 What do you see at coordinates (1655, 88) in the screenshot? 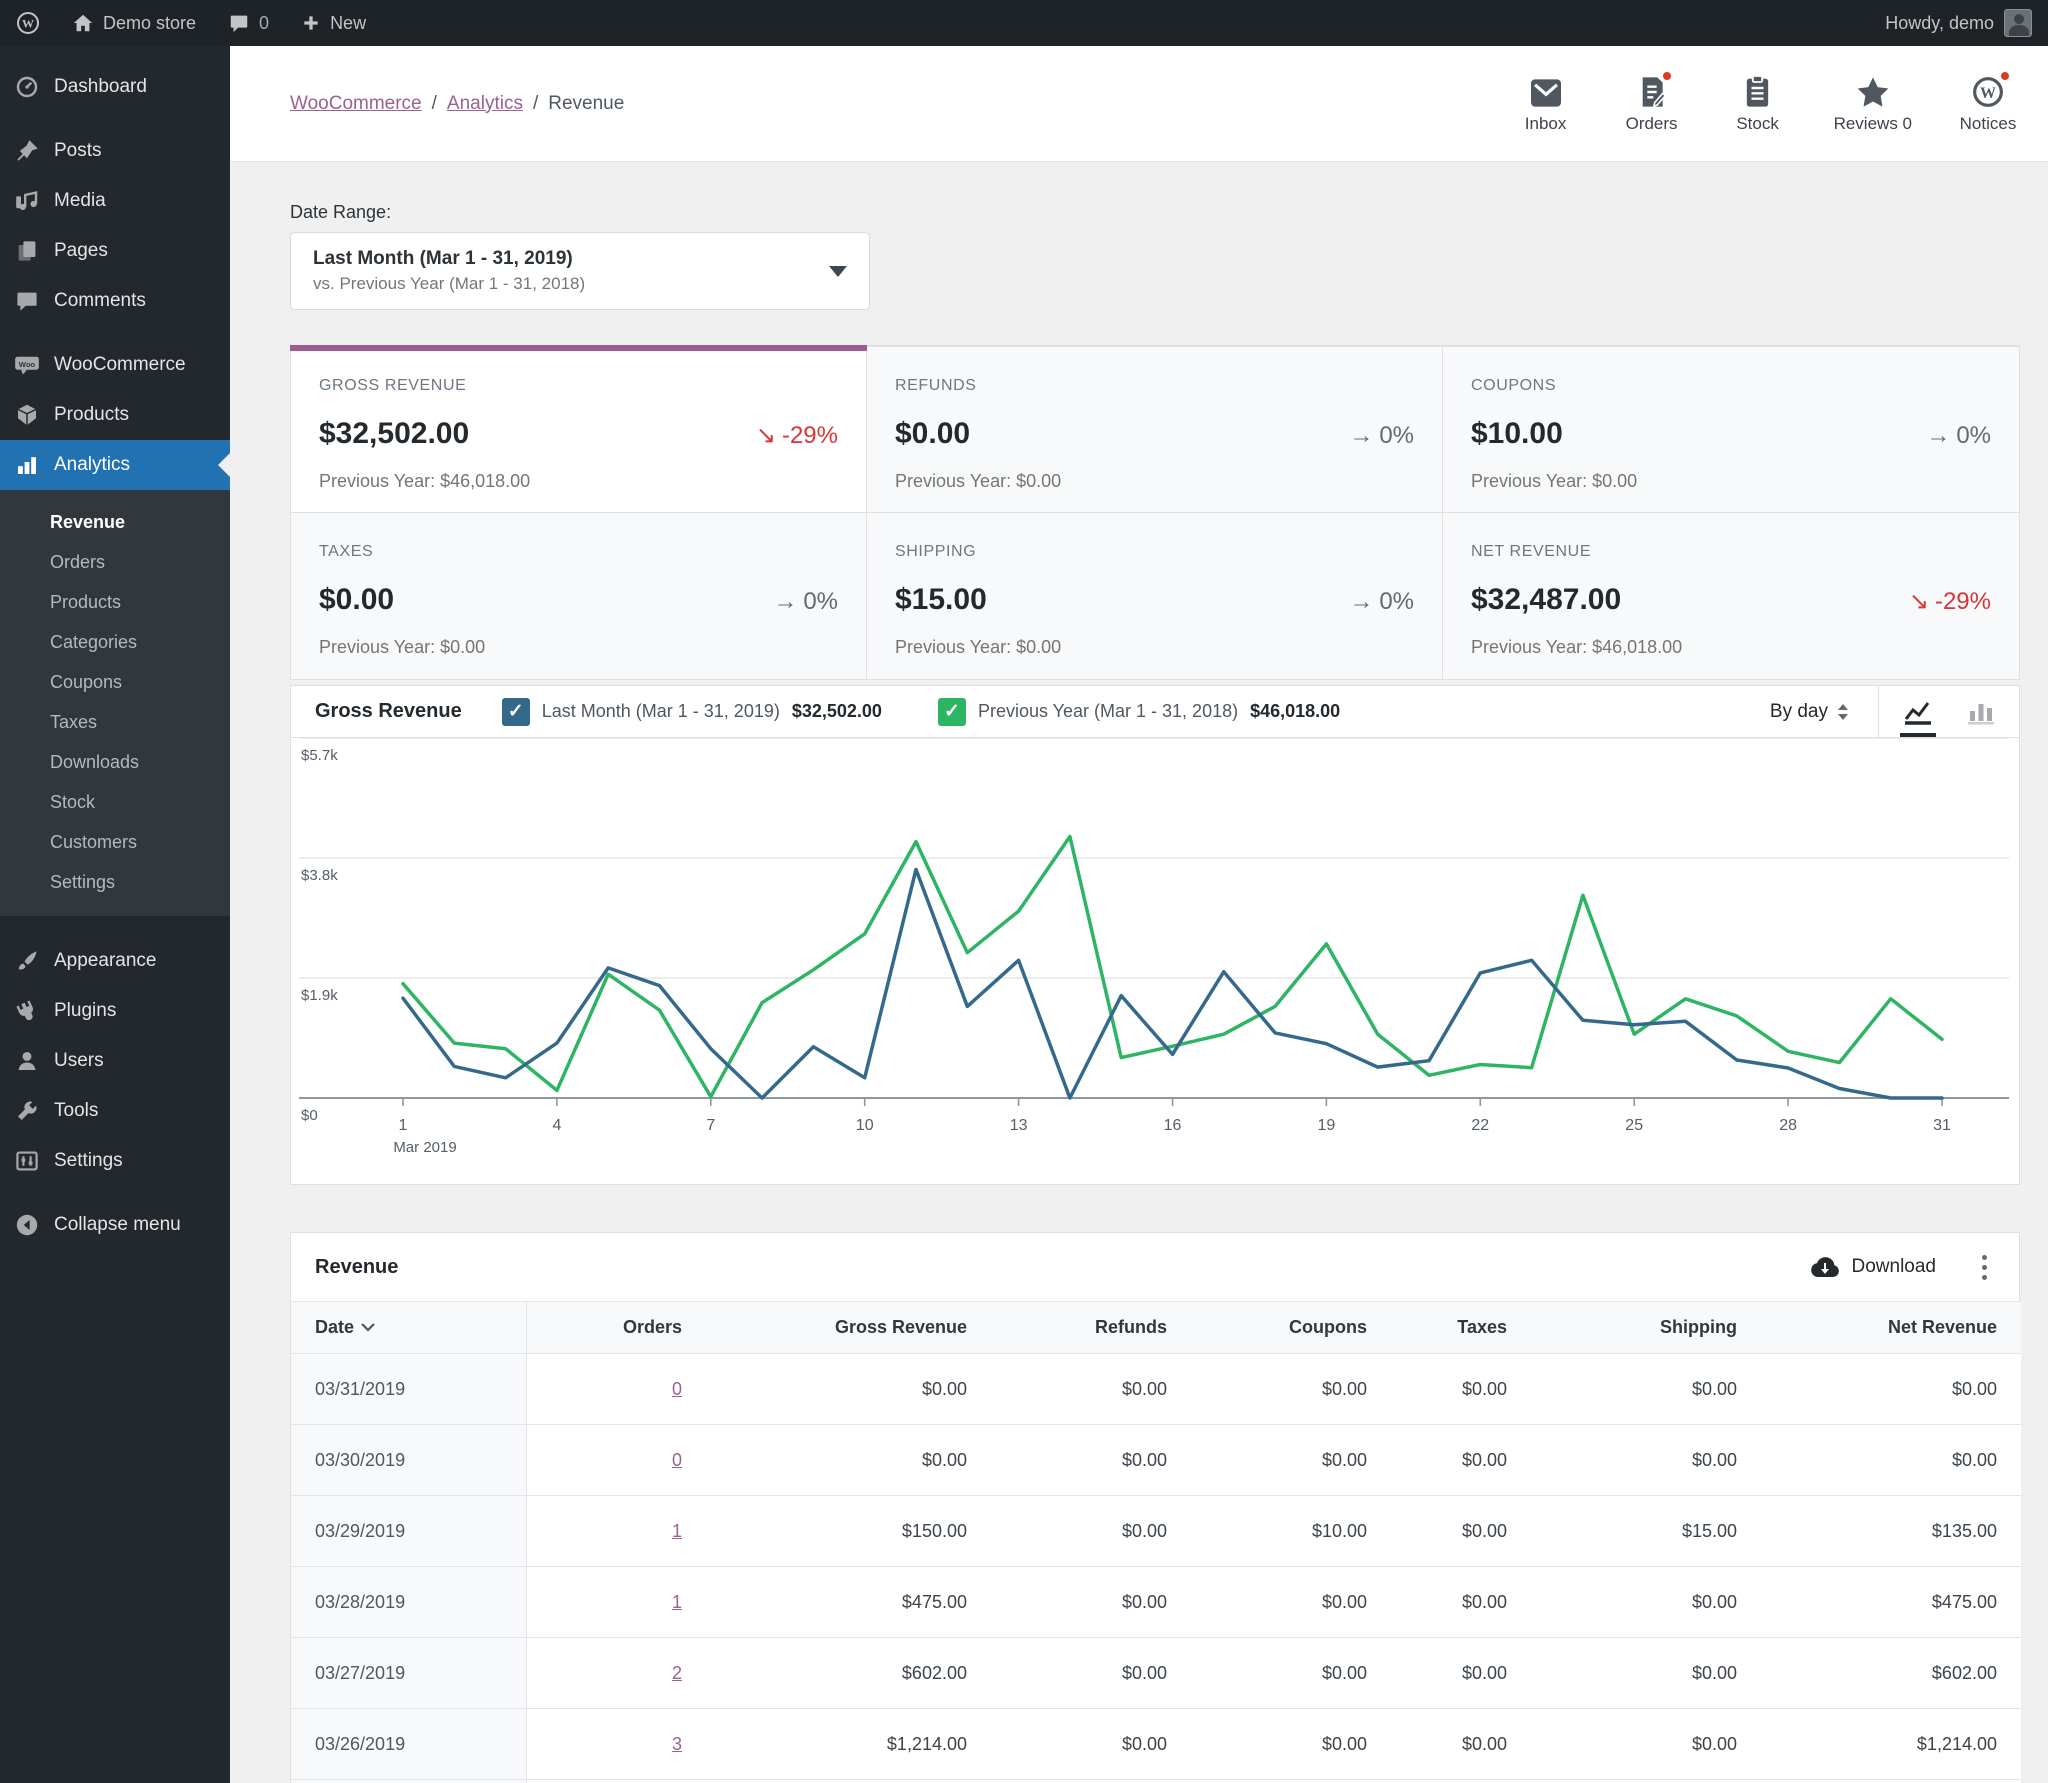
I see `orders-icon` at bounding box center [1655, 88].